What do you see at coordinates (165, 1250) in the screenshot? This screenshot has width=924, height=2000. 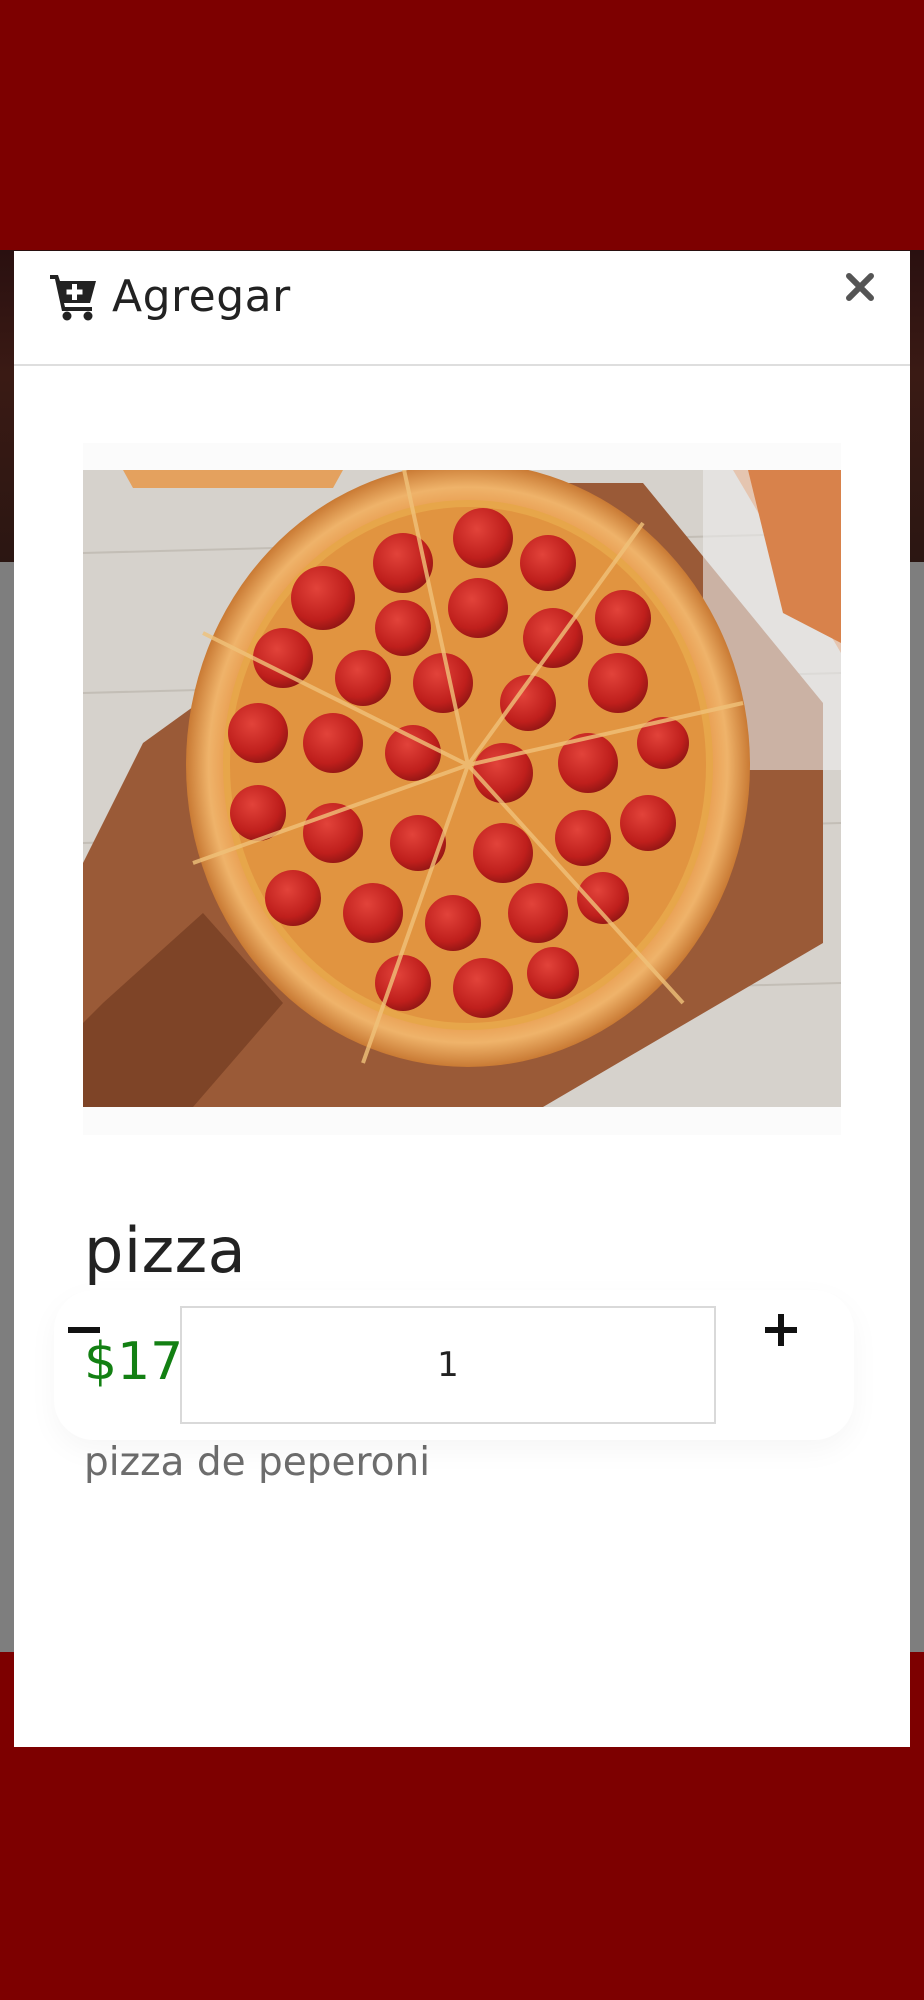 I see `product-name: pizza` at bounding box center [165, 1250].